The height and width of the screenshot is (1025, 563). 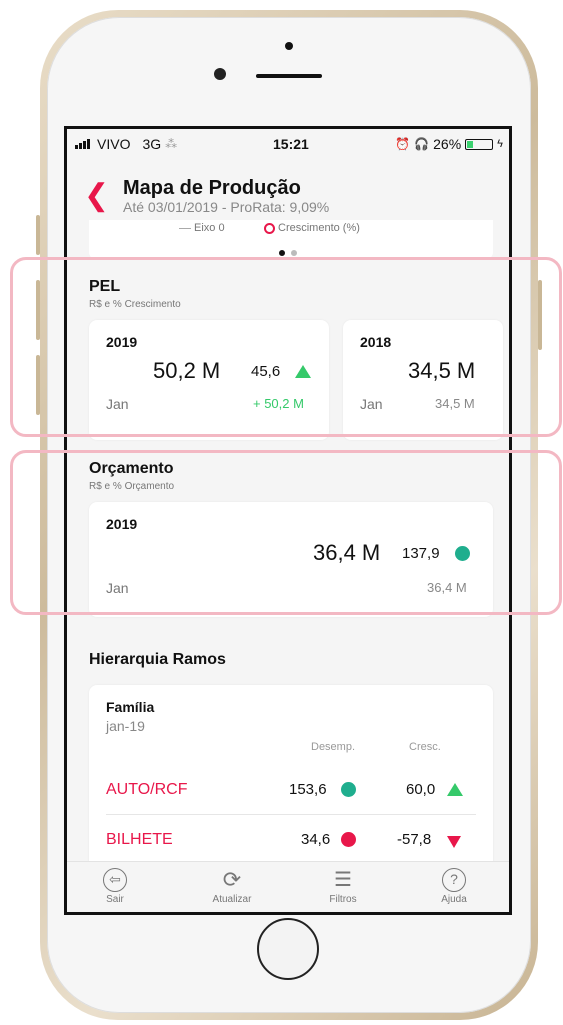 What do you see at coordinates (319, 228) in the screenshot?
I see `legend-crescimento-label: Crescimento (%)` at bounding box center [319, 228].